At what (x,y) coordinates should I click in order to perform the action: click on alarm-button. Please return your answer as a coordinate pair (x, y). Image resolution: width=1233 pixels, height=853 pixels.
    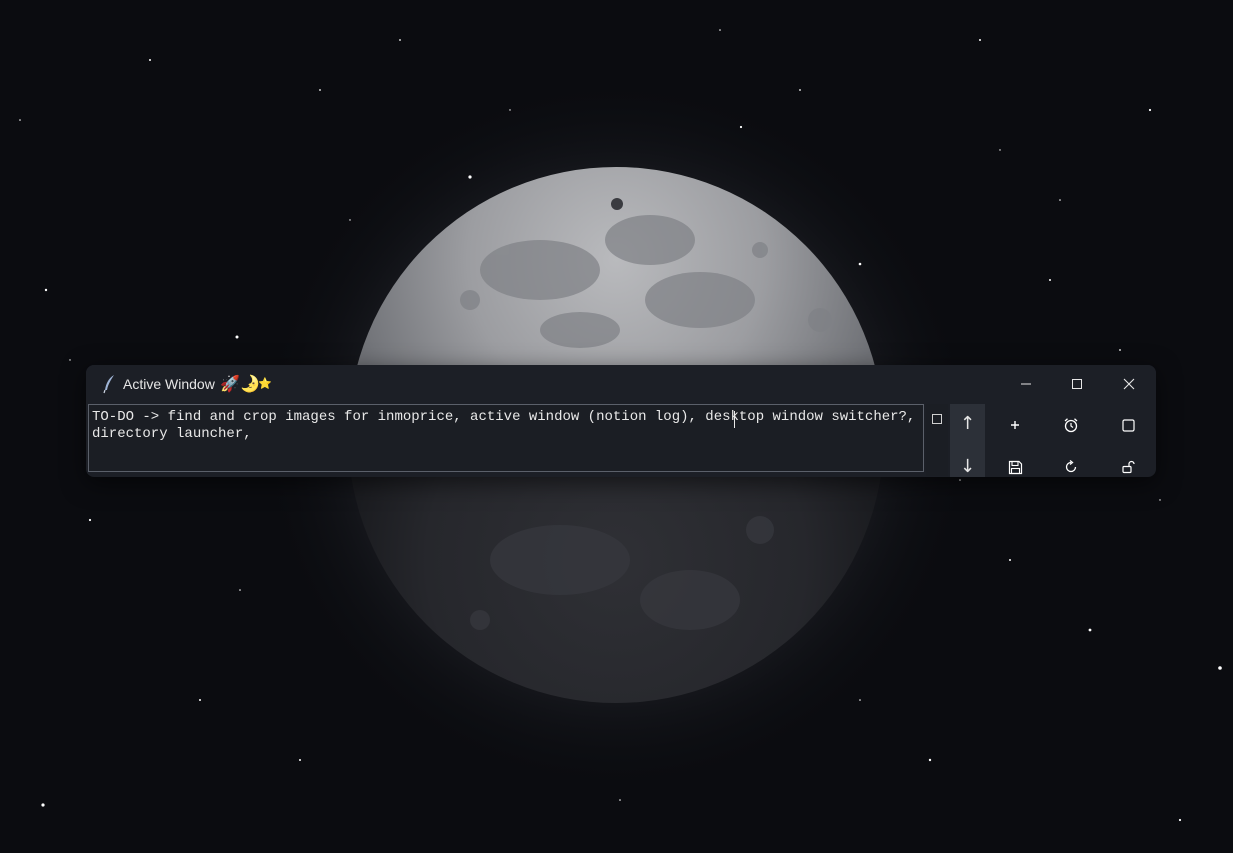
    Looking at the image, I should click on (1071, 425).